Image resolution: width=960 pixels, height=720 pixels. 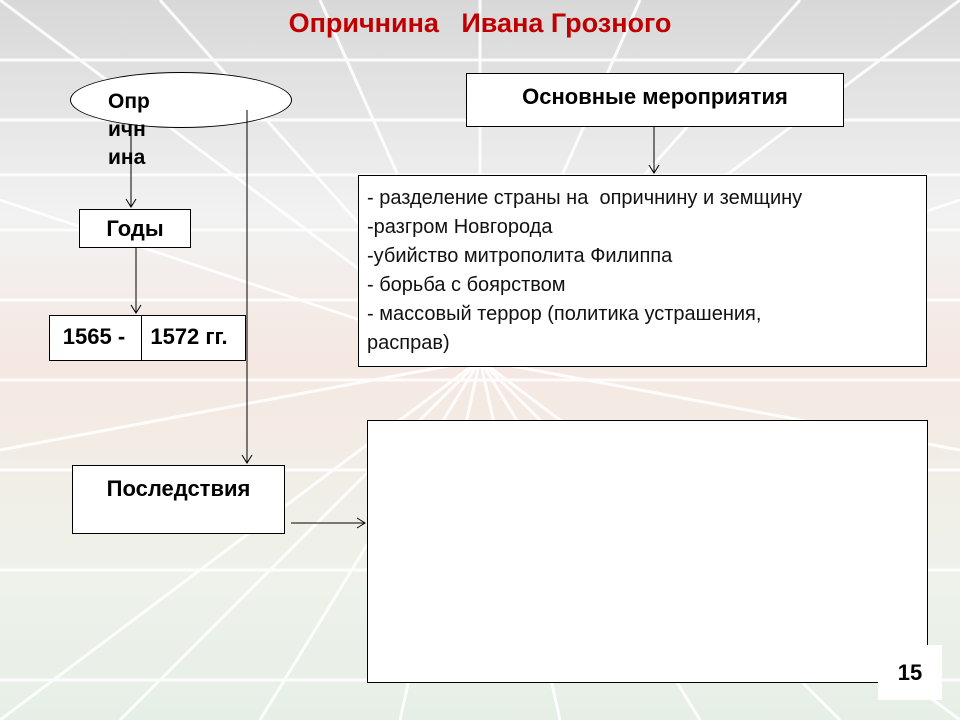 I want to click on year-end: 1572 гг., so click(x=189, y=336).